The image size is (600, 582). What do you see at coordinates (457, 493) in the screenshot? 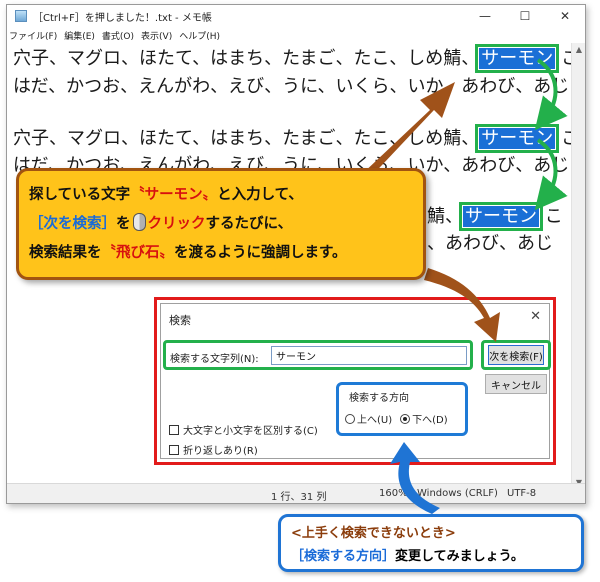
I see `status-eol: Windows (CRLF)` at bounding box center [457, 493].